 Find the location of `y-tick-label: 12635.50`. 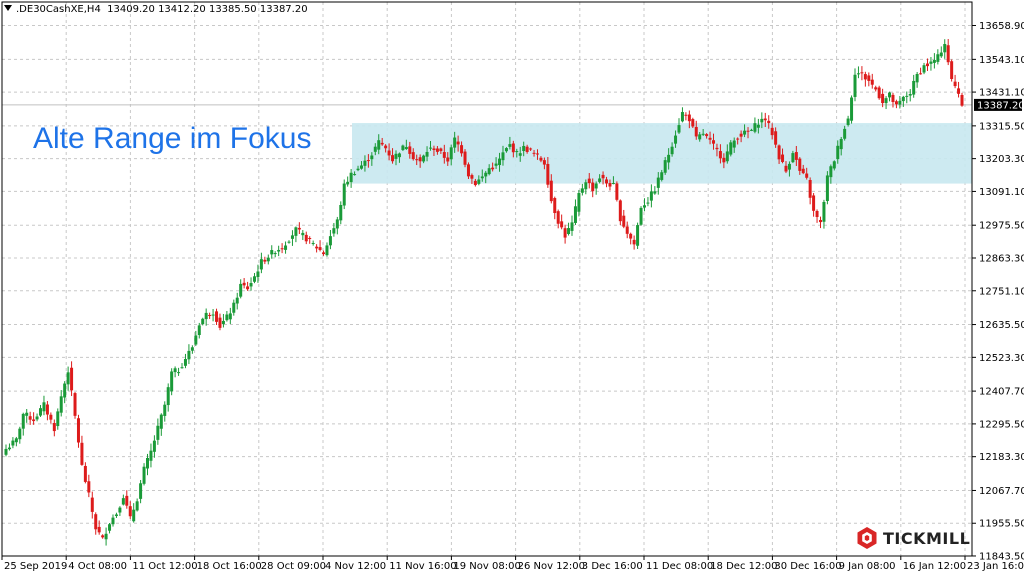

y-tick-label: 12635.50 is located at coordinates (1001, 325).